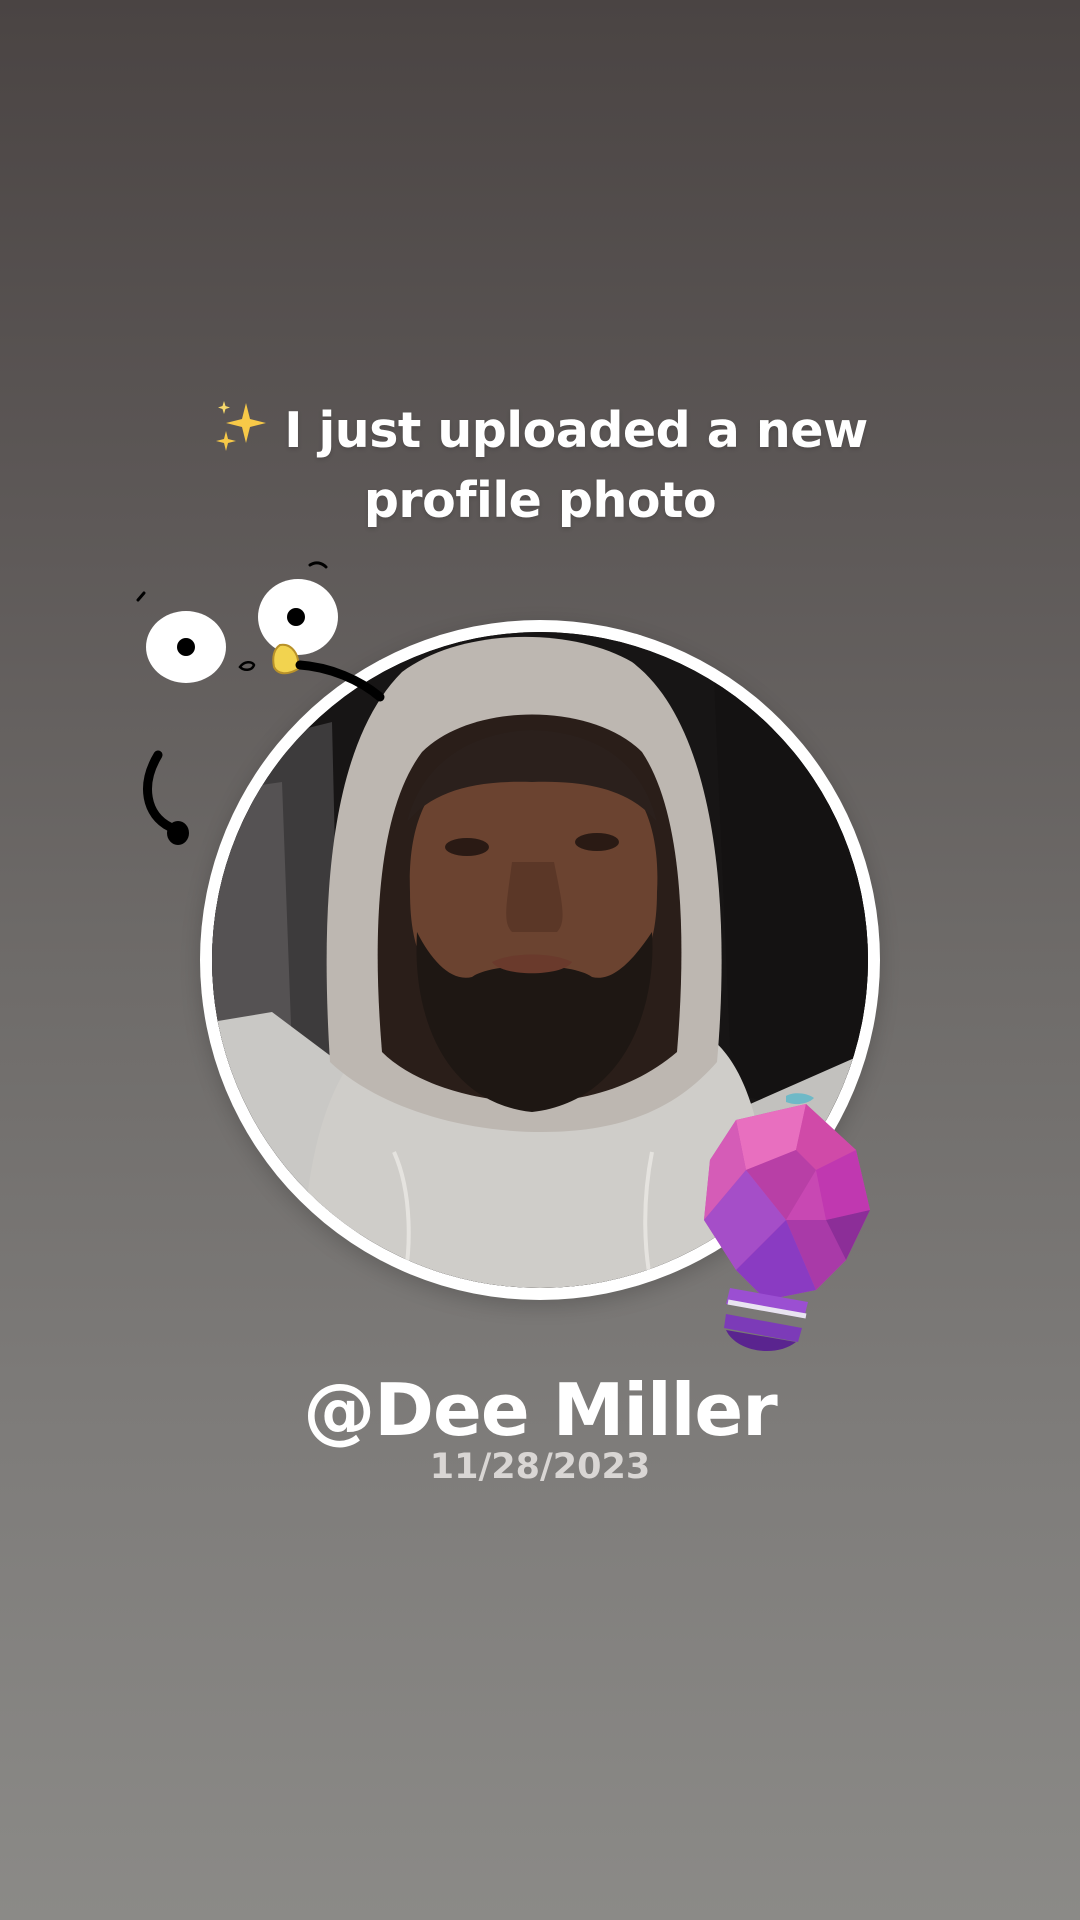  What do you see at coordinates (260, 705) in the screenshot?
I see `cartoon-face-sticker` at bounding box center [260, 705].